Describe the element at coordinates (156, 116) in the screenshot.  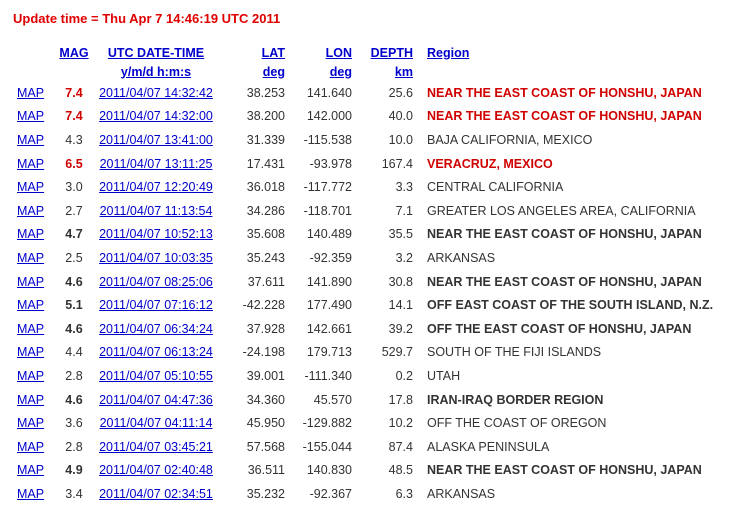
I see `datetime-link: 2011/04/07 14:32:00` at that location.